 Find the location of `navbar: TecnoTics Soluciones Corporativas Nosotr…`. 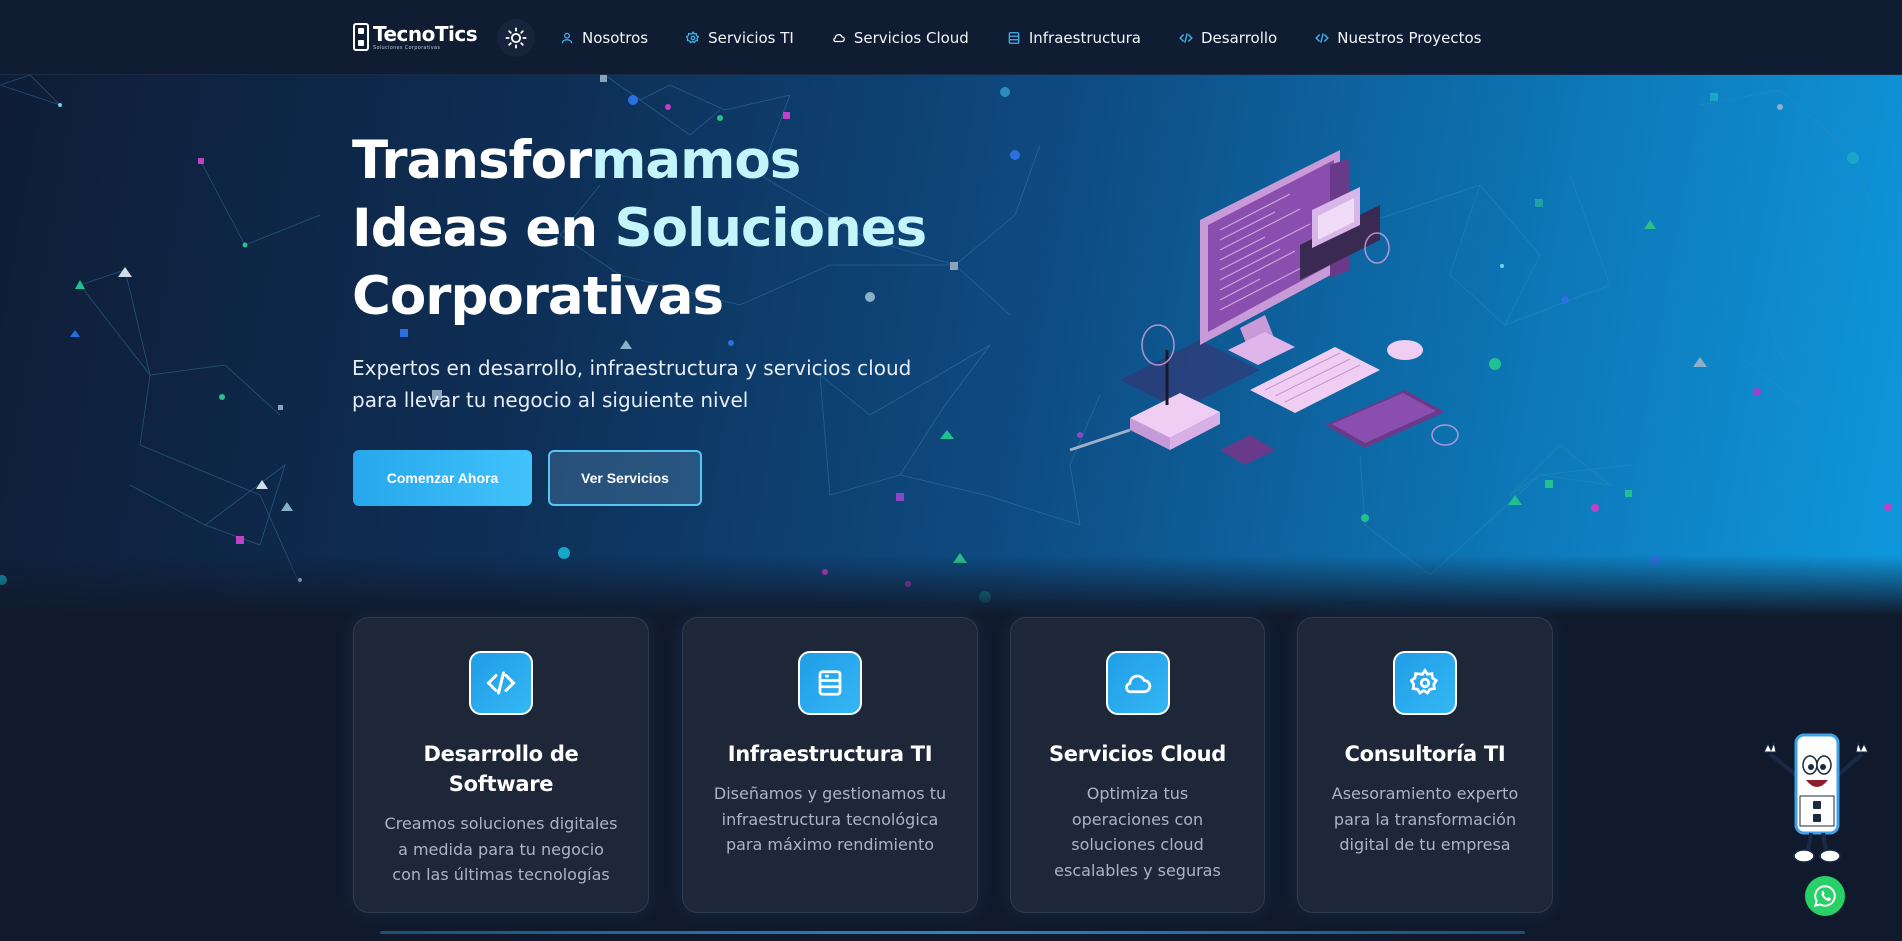

navbar: TecnoTics Soluciones Corporativas Nosotr… is located at coordinates (951, 37).